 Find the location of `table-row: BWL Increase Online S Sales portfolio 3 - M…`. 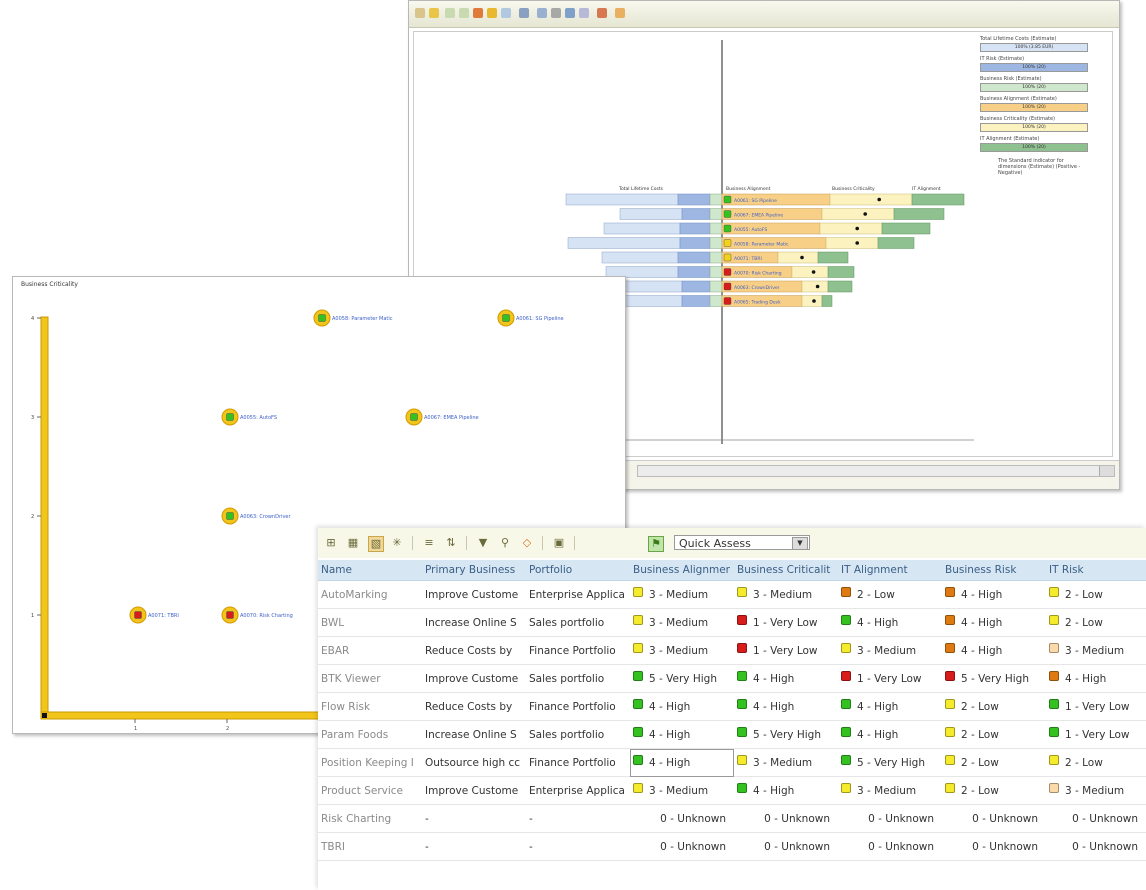

table-row: BWL Increase Online S Sales portfolio 3 - M… is located at coordinates (732, 622).